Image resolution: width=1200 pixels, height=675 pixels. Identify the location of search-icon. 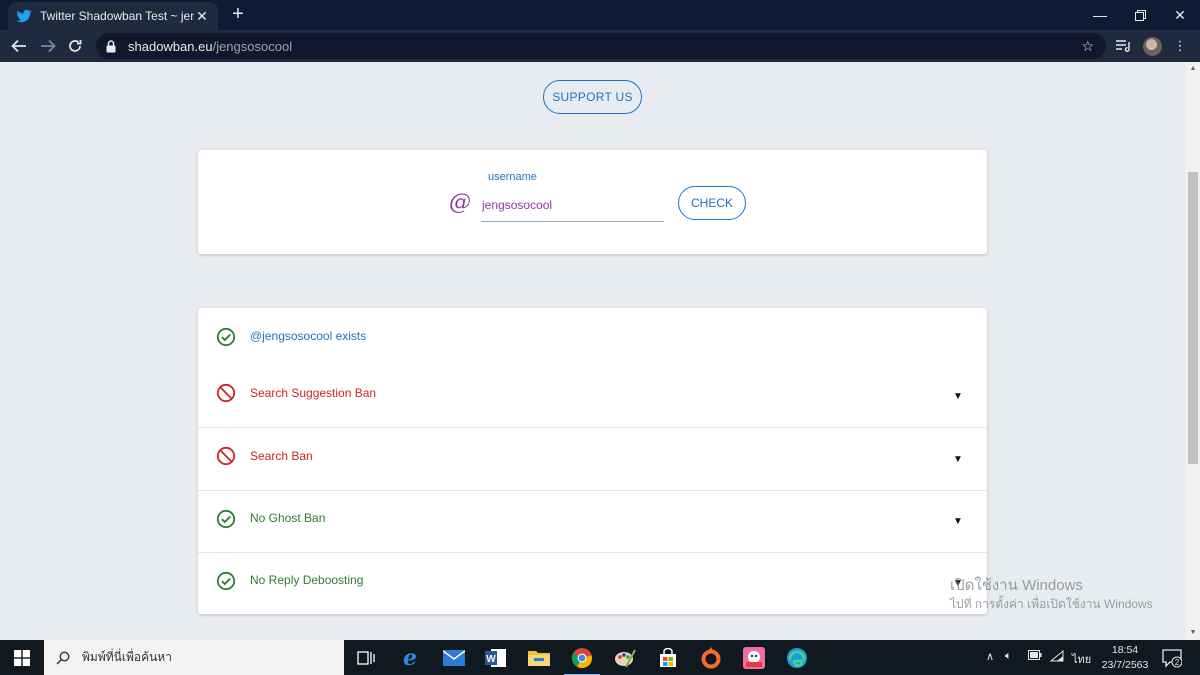
(64, 658).